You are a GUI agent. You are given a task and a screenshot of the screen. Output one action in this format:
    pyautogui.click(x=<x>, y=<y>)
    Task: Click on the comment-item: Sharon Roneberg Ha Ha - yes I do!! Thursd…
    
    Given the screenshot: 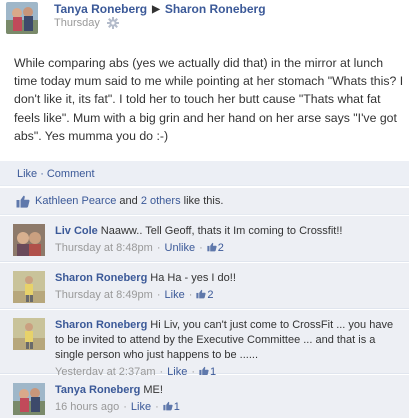 What is the action you would take?
    pyautogui.click(x=204, y=286)
    